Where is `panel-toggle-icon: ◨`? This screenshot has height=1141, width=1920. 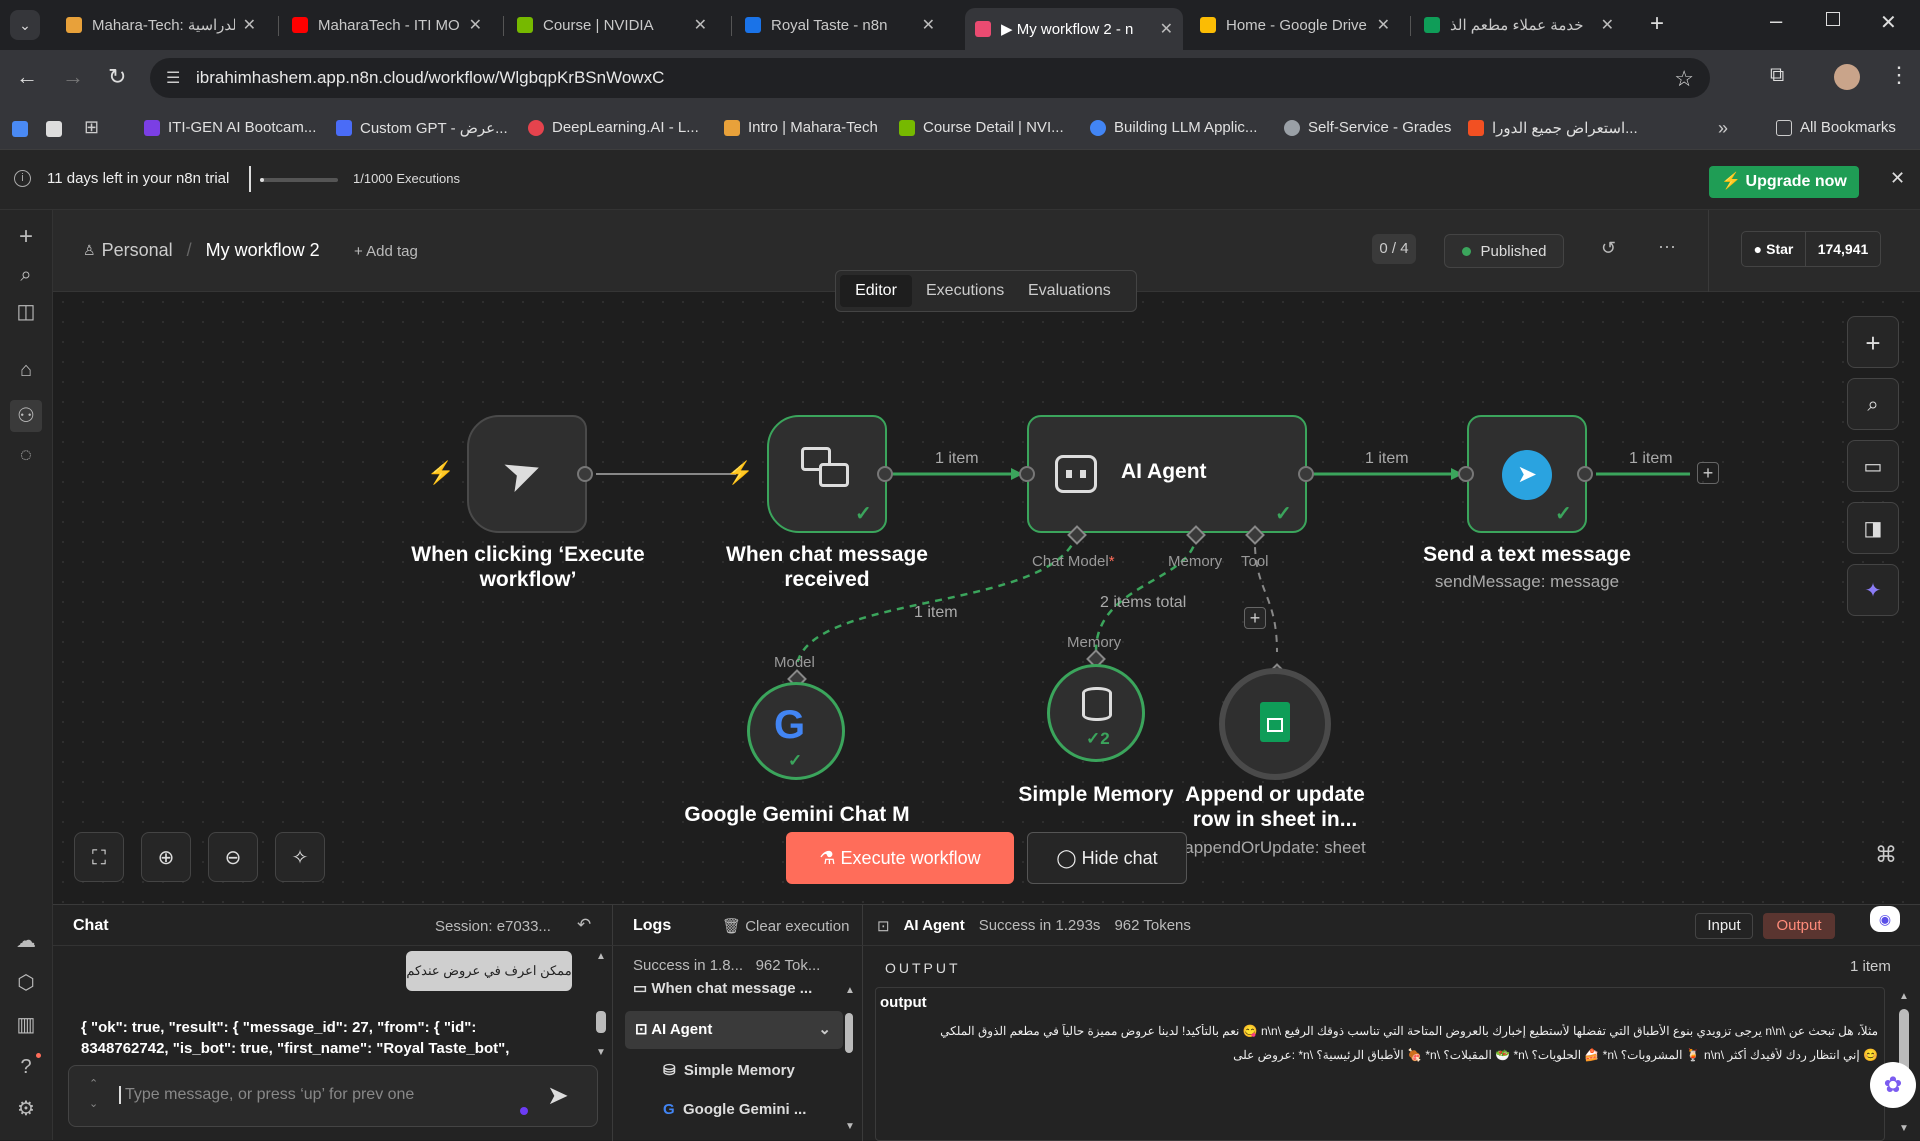 panel-toggle-icon: ◨ is located at coordinates (1873, 528).